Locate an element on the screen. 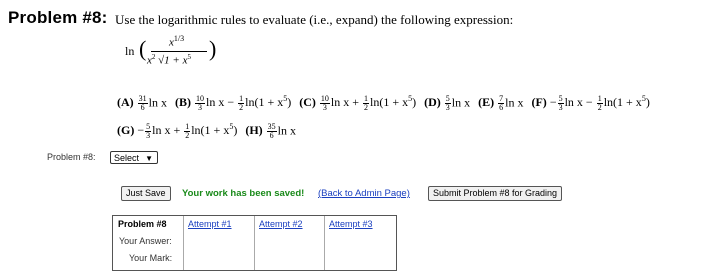 The image size is (711, 276). saved-message: Your work has been saved! is located at coordinates (243, 193).